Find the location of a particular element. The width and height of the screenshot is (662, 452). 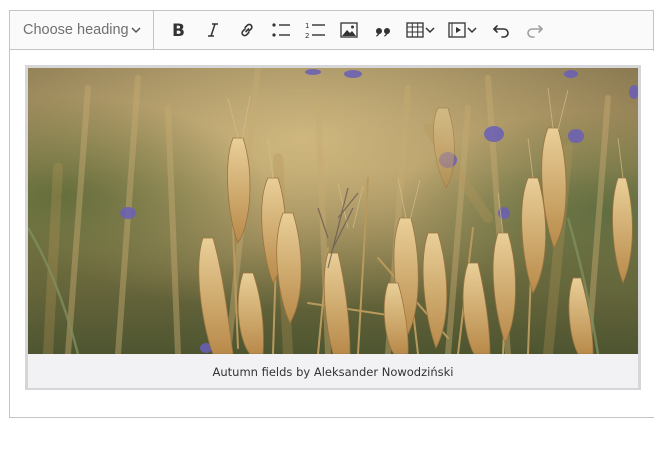

insert-table-button is located at coordinates (421, 30).